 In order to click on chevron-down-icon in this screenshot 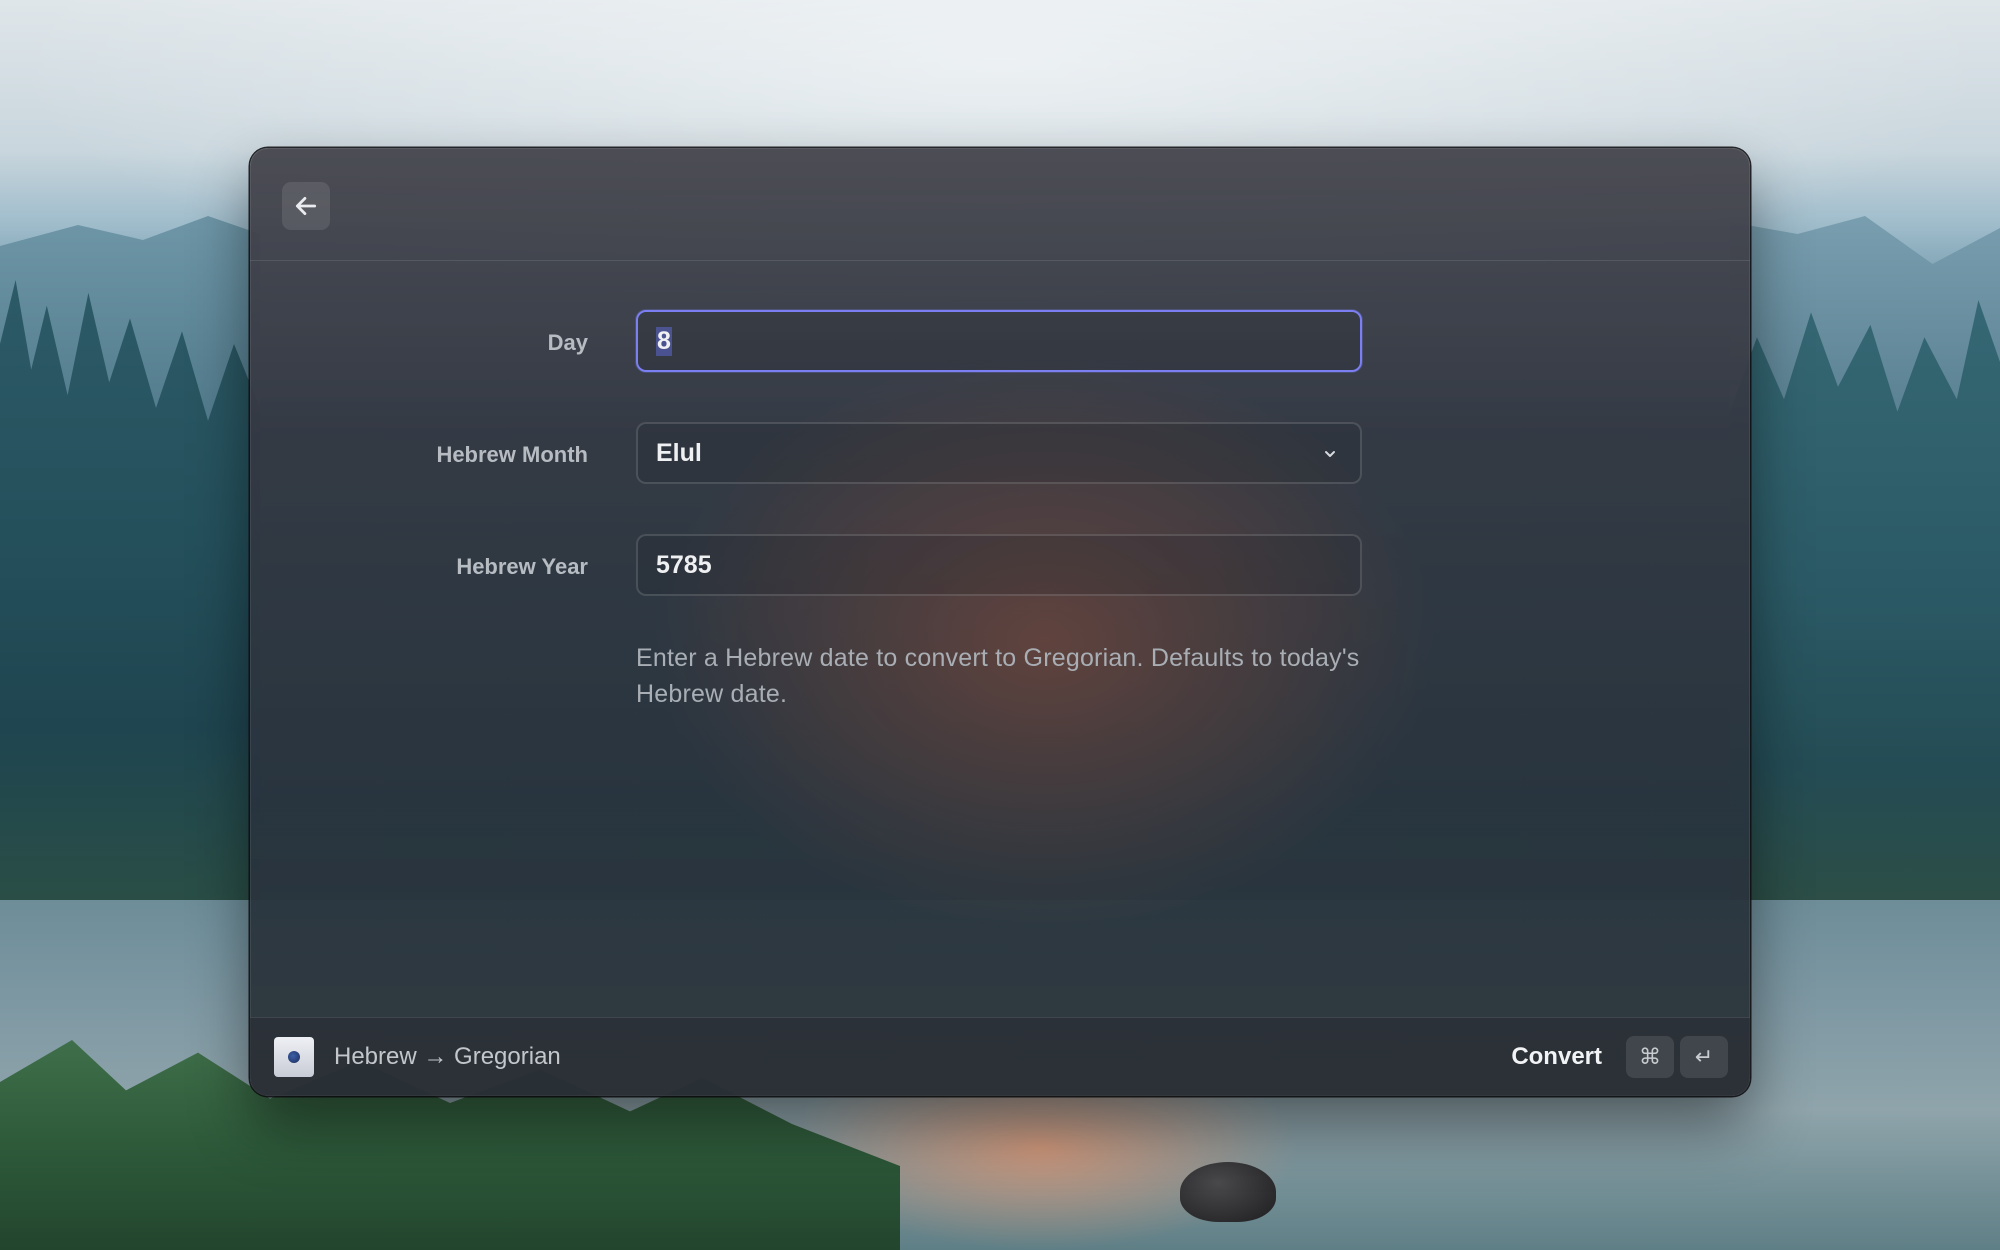, I will do `click(1330, 454)`.